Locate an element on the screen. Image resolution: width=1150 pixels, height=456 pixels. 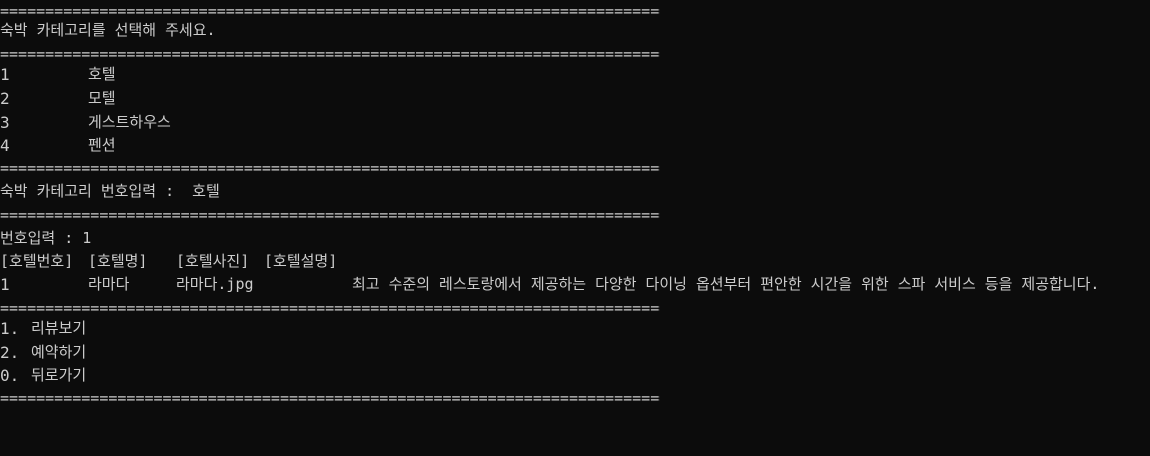
column-header-hotel-description: [호텔설명] is located at coordinates (301, 261).